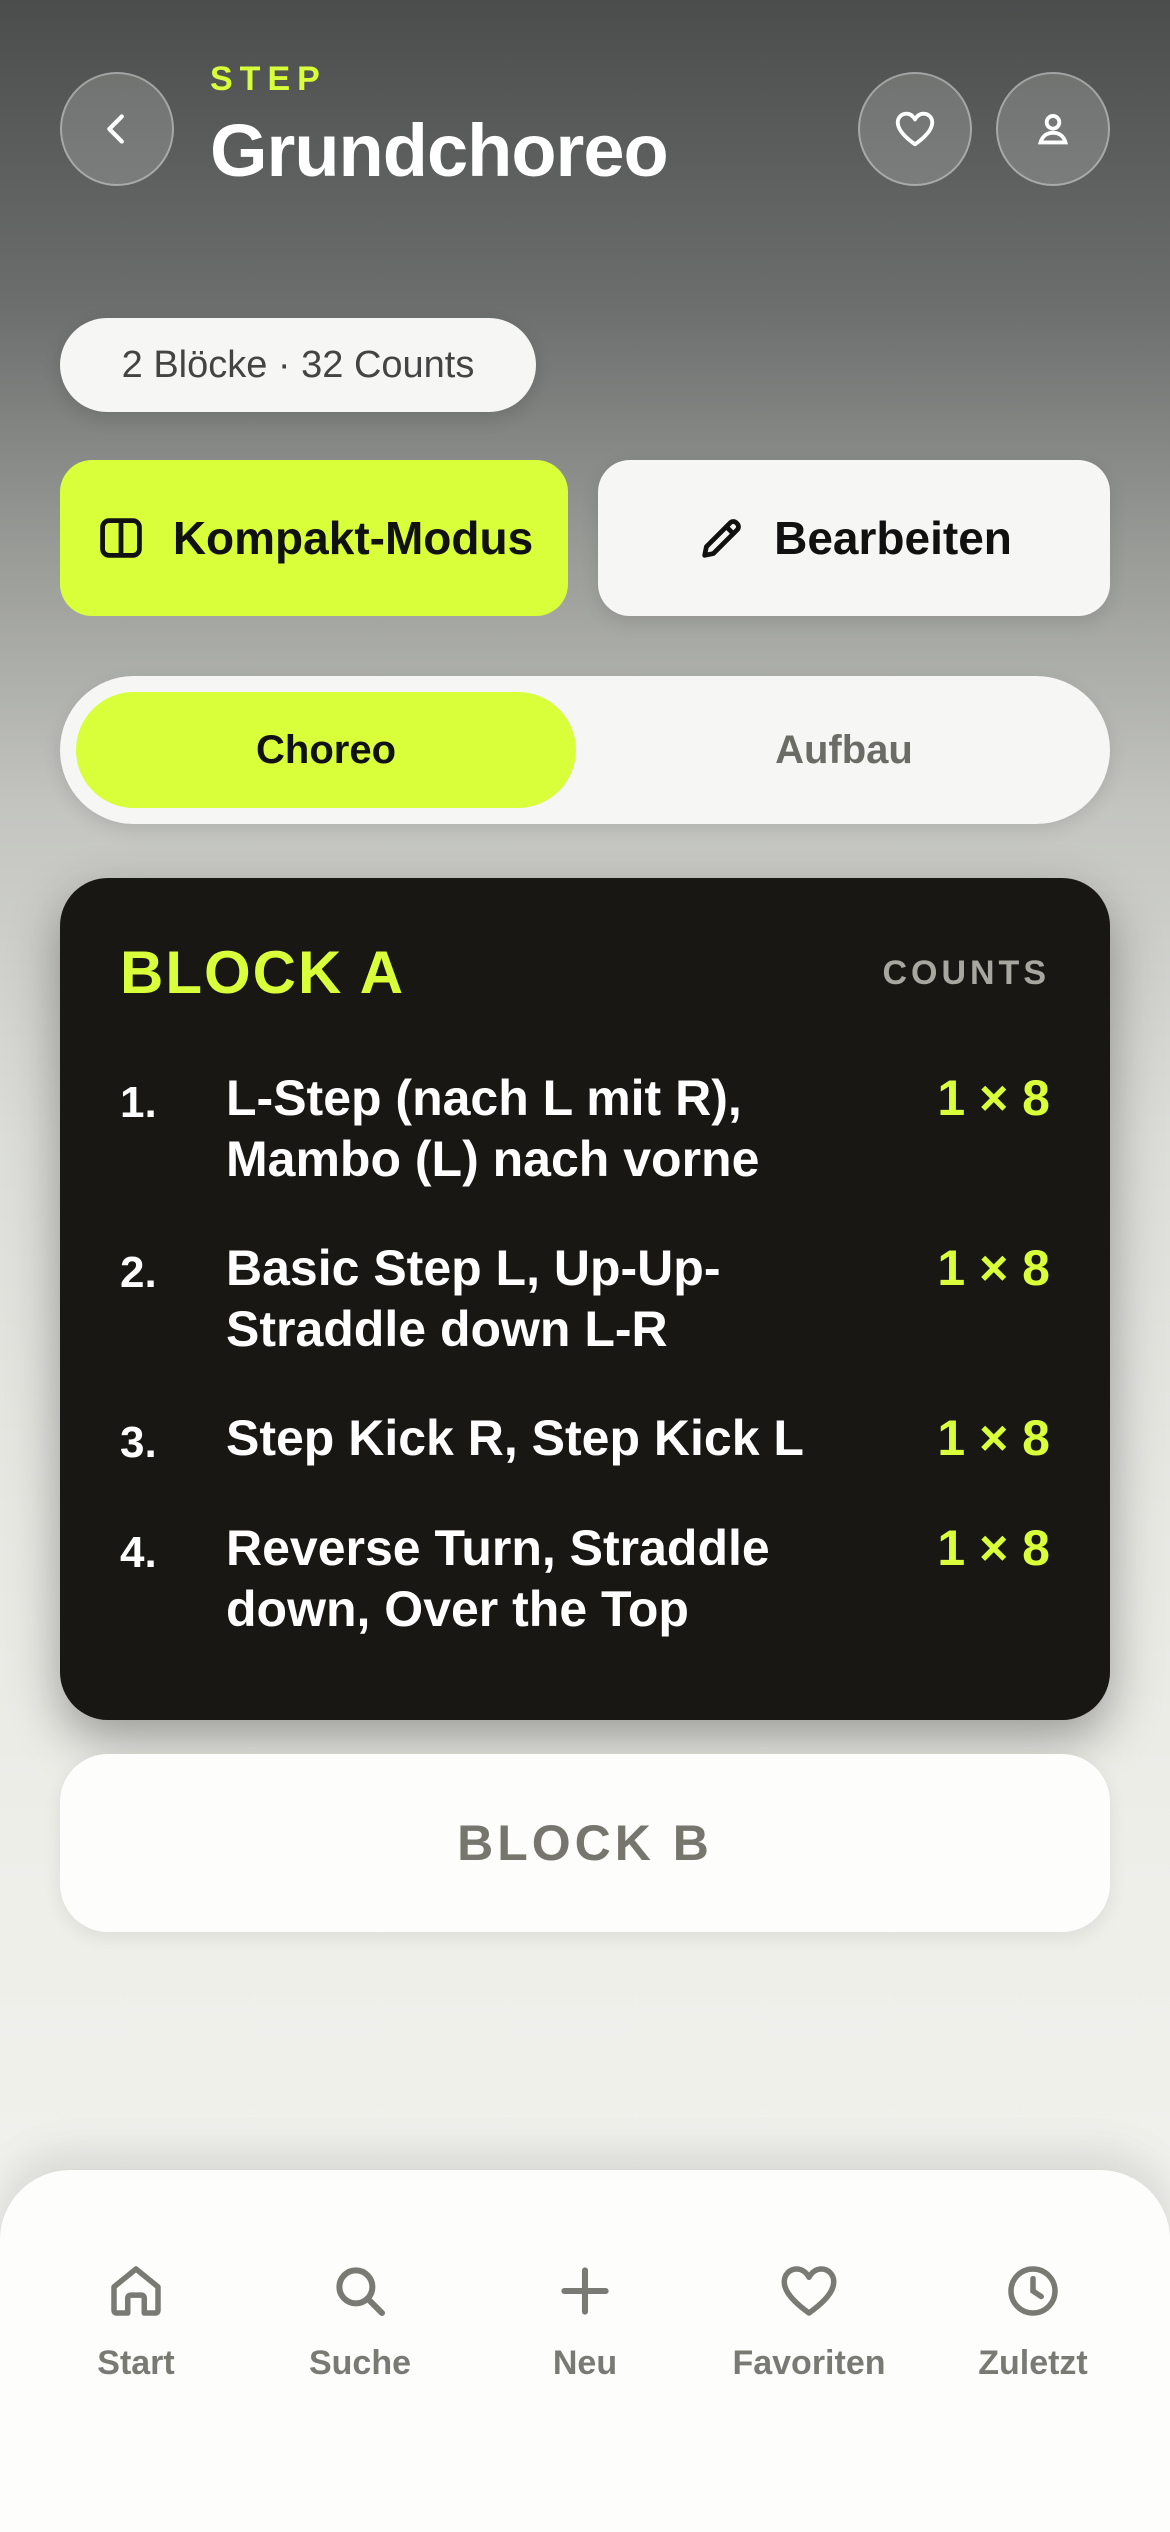 The height and width of the screenshot is (2532, 1170). Describe the element at coordinates (136, 2363) in the screenshot. I see `nav-label: Start` at that location.